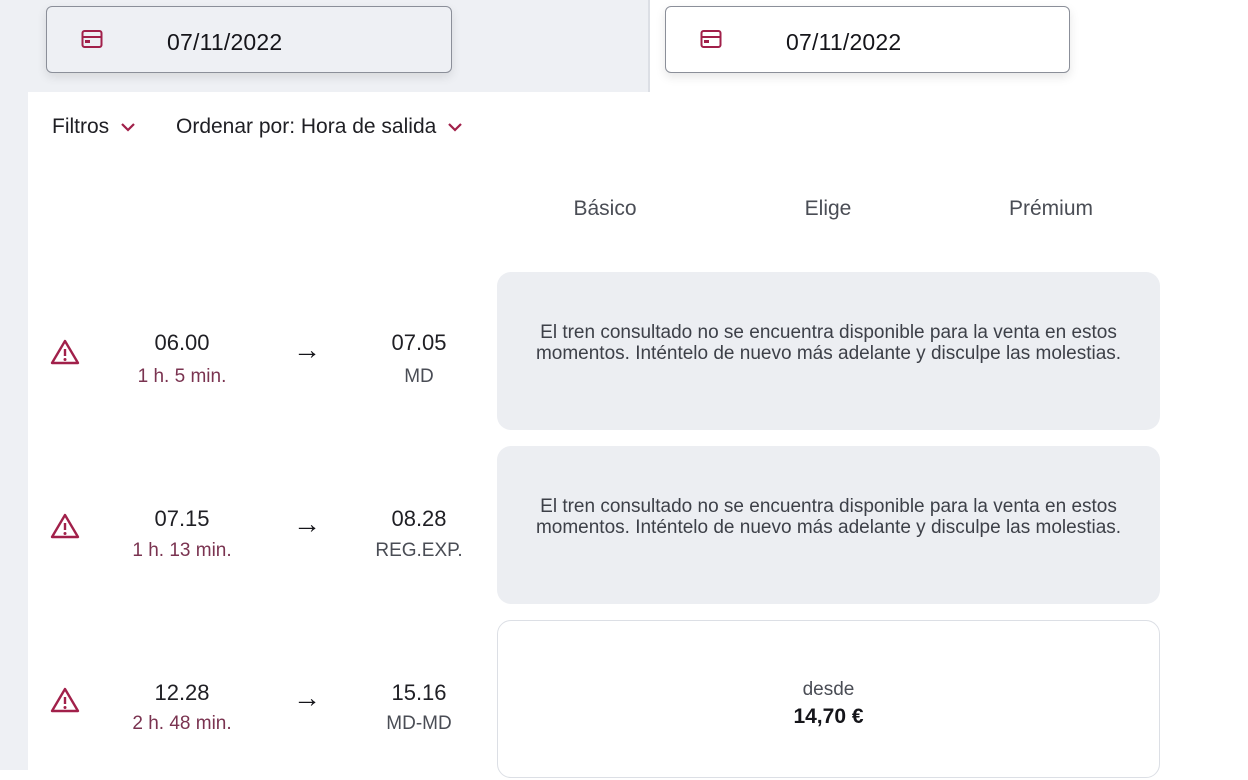 This screenshot has width=1248, height=780. What do you see at coordinates (828, 208) in the screenshot?
I see `fare-column-elige: Elige` at bounding box center [828, 208].